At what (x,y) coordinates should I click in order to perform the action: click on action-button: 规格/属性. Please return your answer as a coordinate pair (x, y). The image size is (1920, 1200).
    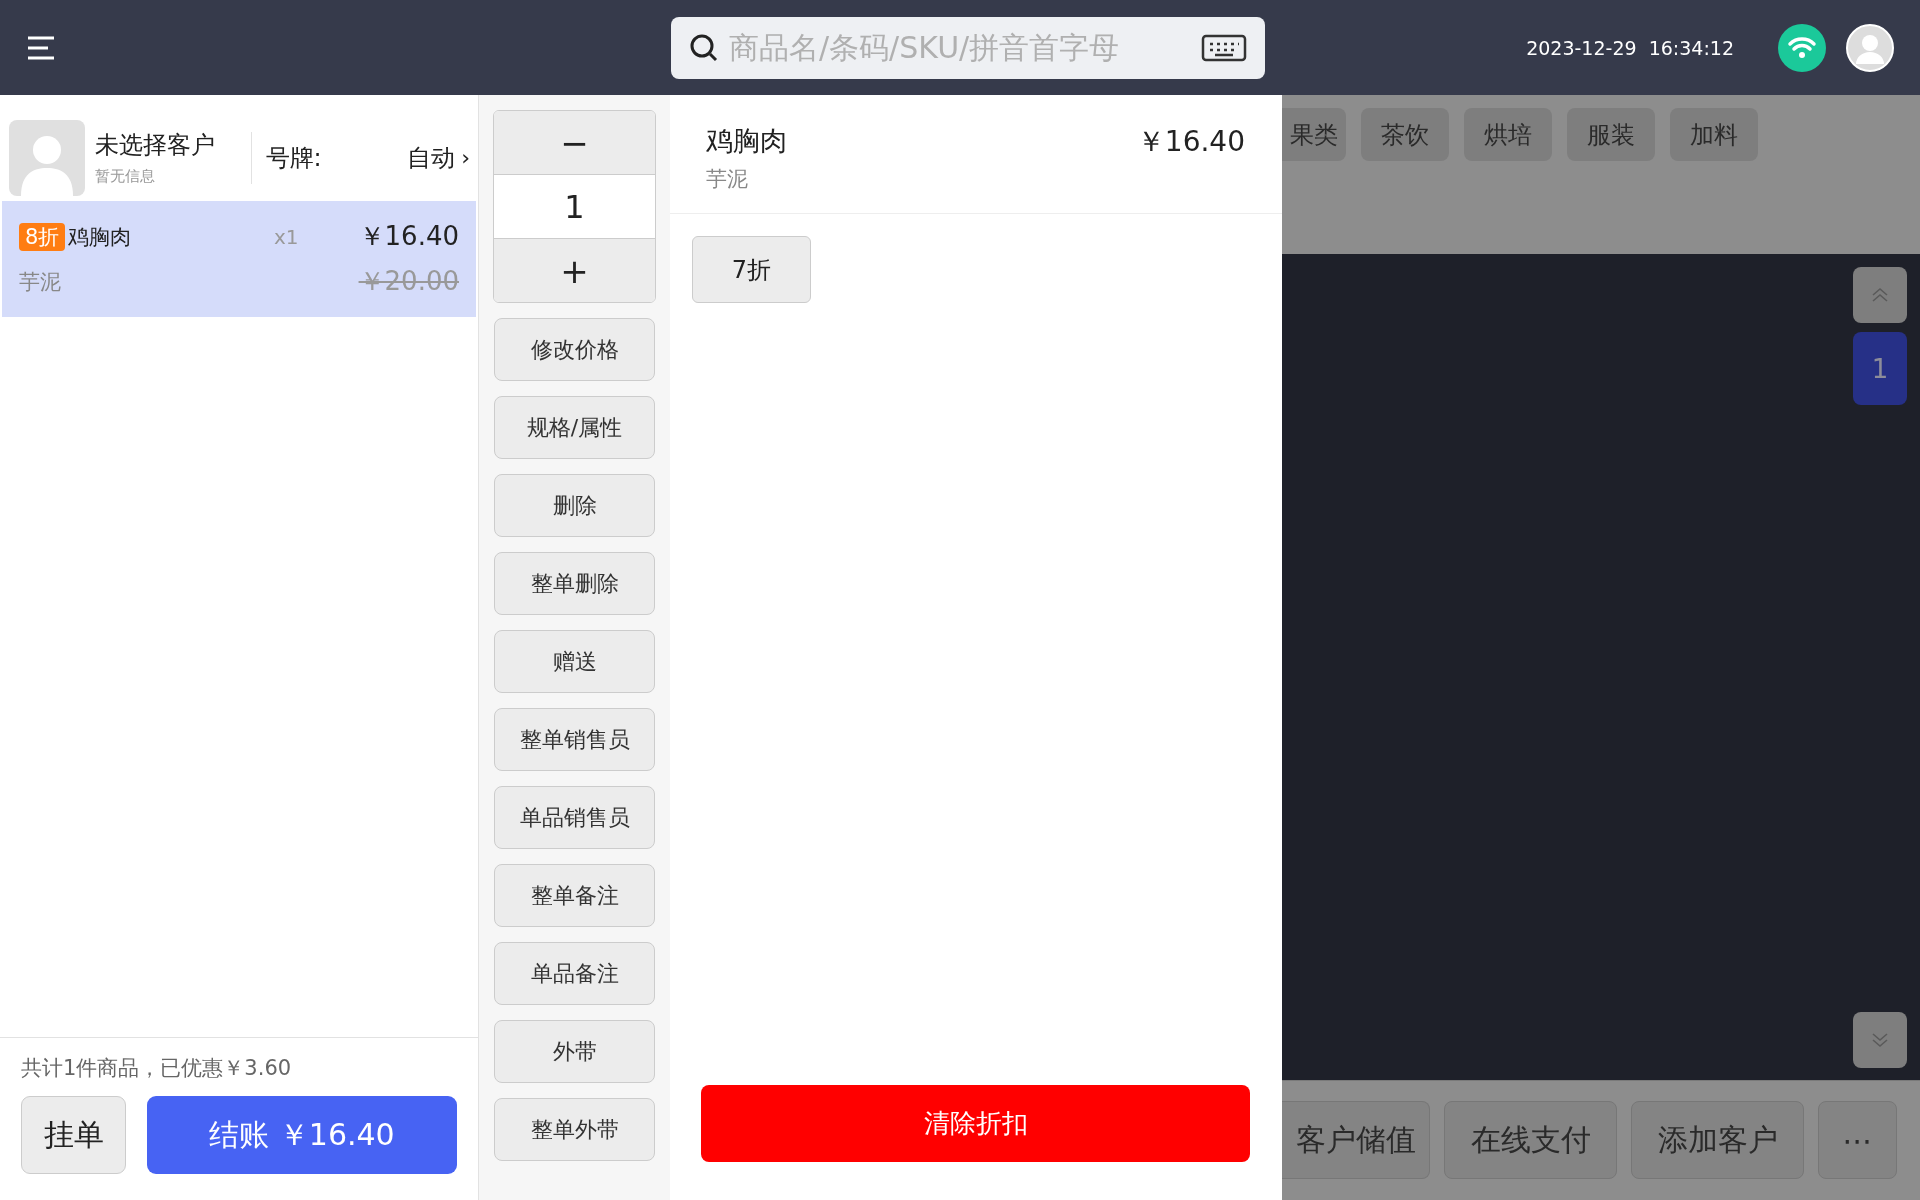
    Looking at the image, I should click on (574, 427).